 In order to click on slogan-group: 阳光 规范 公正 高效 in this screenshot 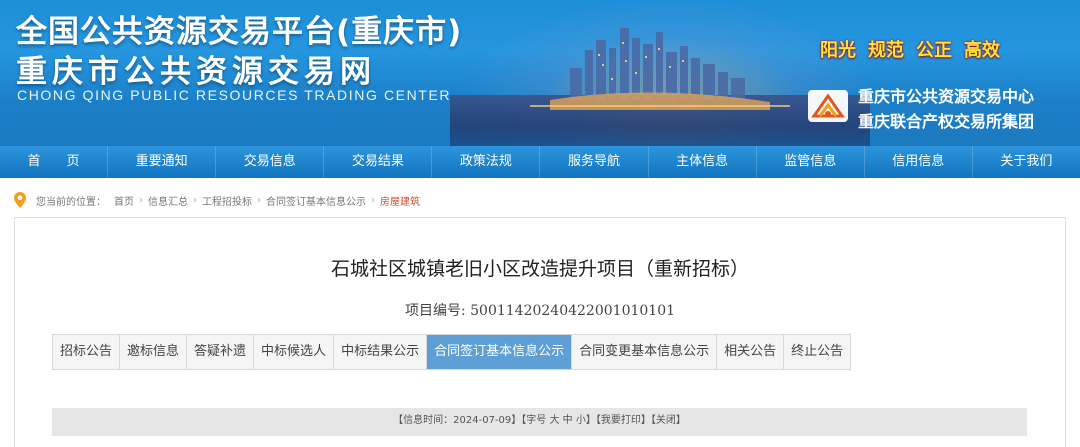, I will do `click(910, 49)`.